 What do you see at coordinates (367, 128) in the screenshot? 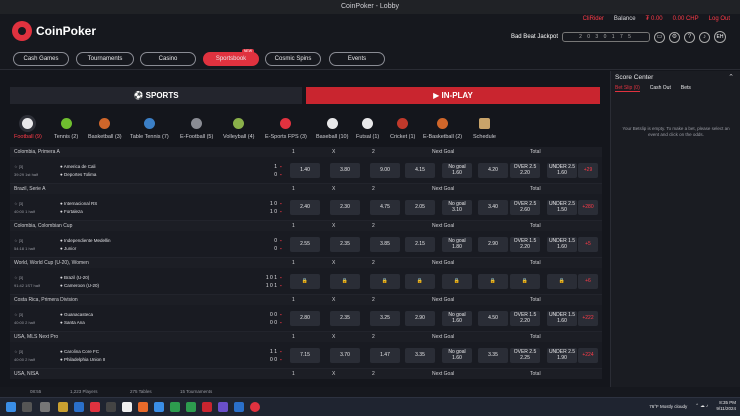
I see `cat-futsal: Futsal (1)` at bounding box center [367, 128].